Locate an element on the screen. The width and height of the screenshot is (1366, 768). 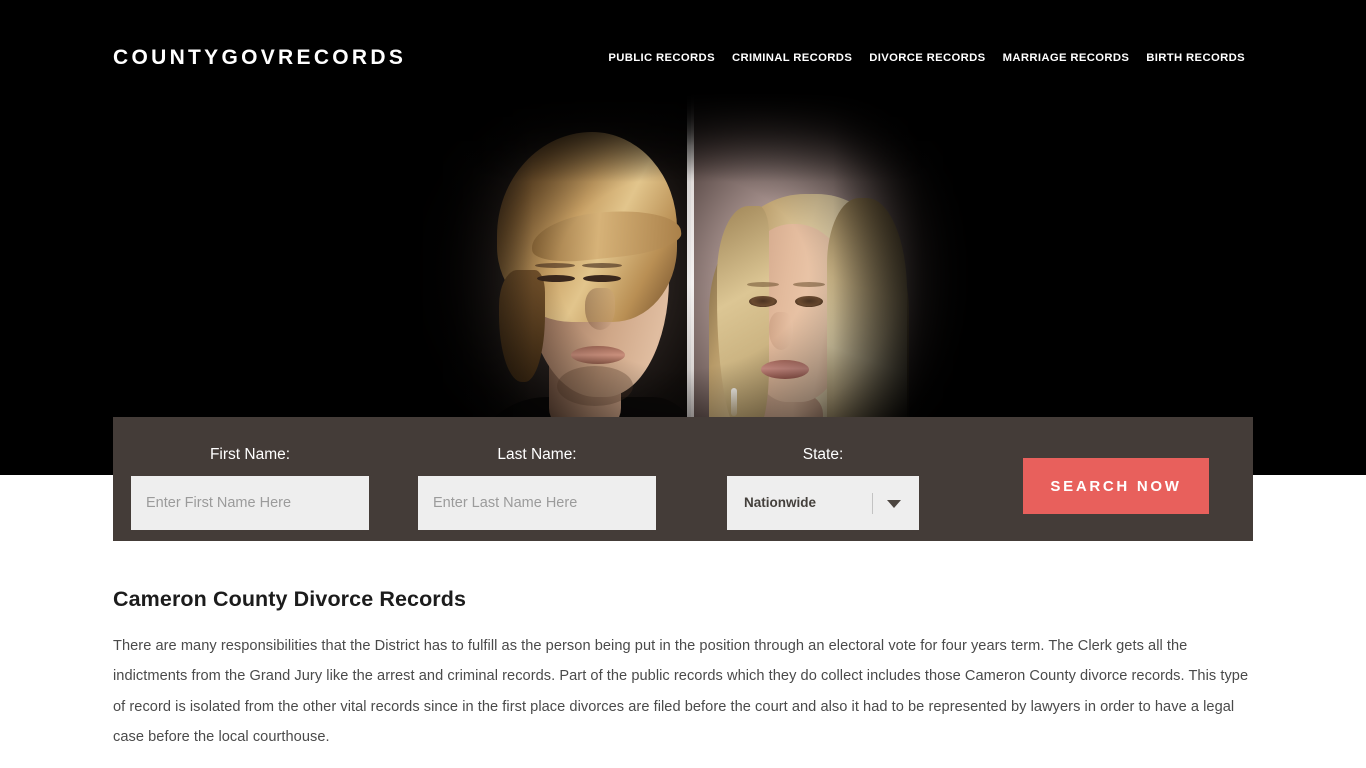
state-label: State: is located at coordinates (823, 454).